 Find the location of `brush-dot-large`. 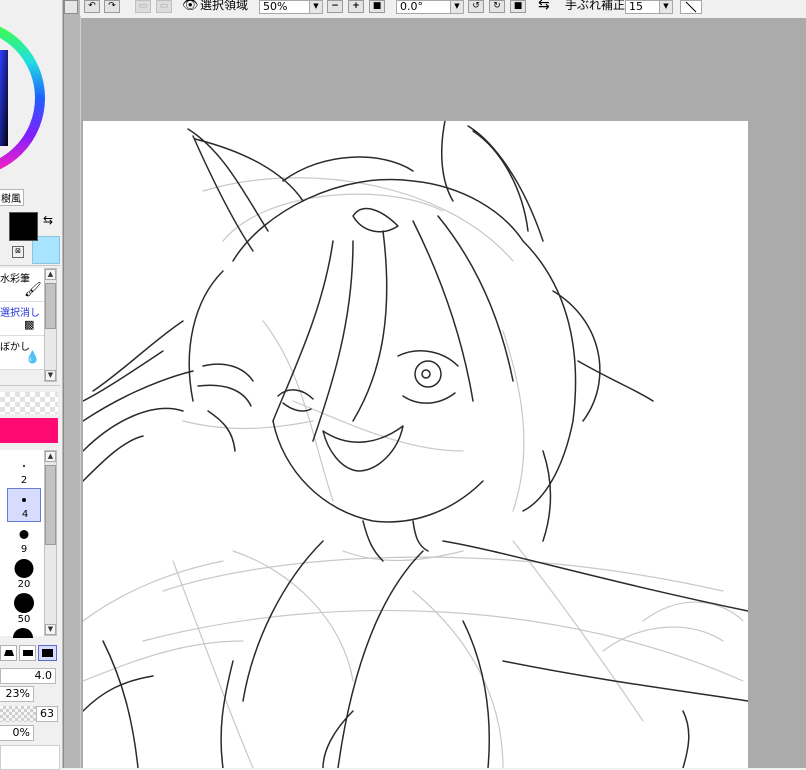

brush-dot-large is located at coordinates (23, 633).